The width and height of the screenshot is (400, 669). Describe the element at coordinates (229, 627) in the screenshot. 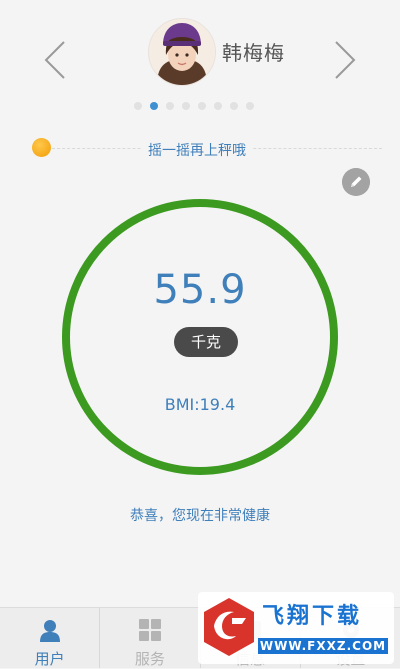

I see `watermark-logo-icon` at that location.